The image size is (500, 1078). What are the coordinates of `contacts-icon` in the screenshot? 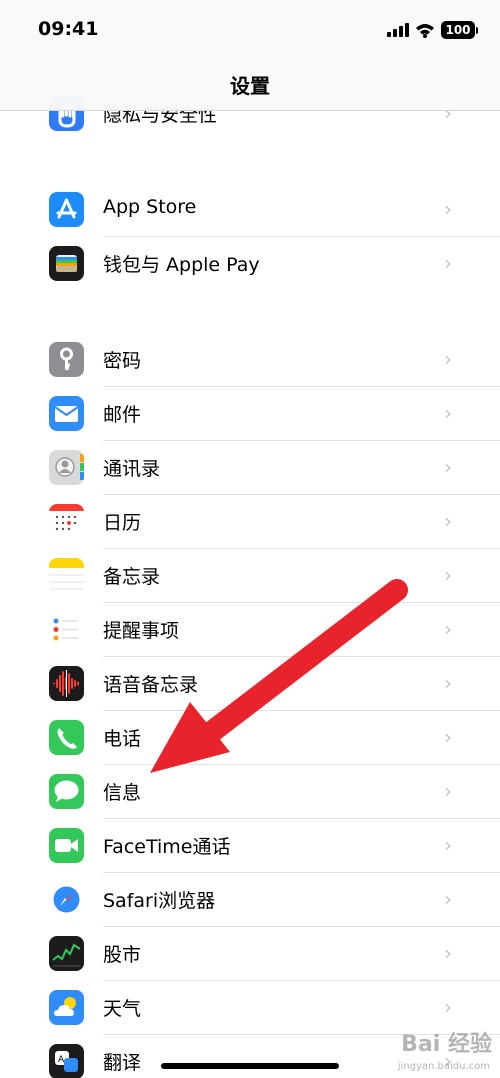 It's located at (66, 467).